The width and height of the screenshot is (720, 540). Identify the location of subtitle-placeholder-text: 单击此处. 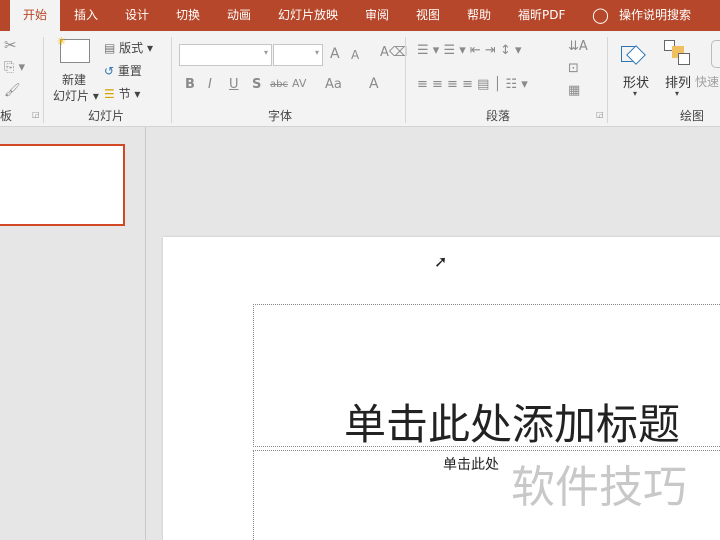
(471, 465).